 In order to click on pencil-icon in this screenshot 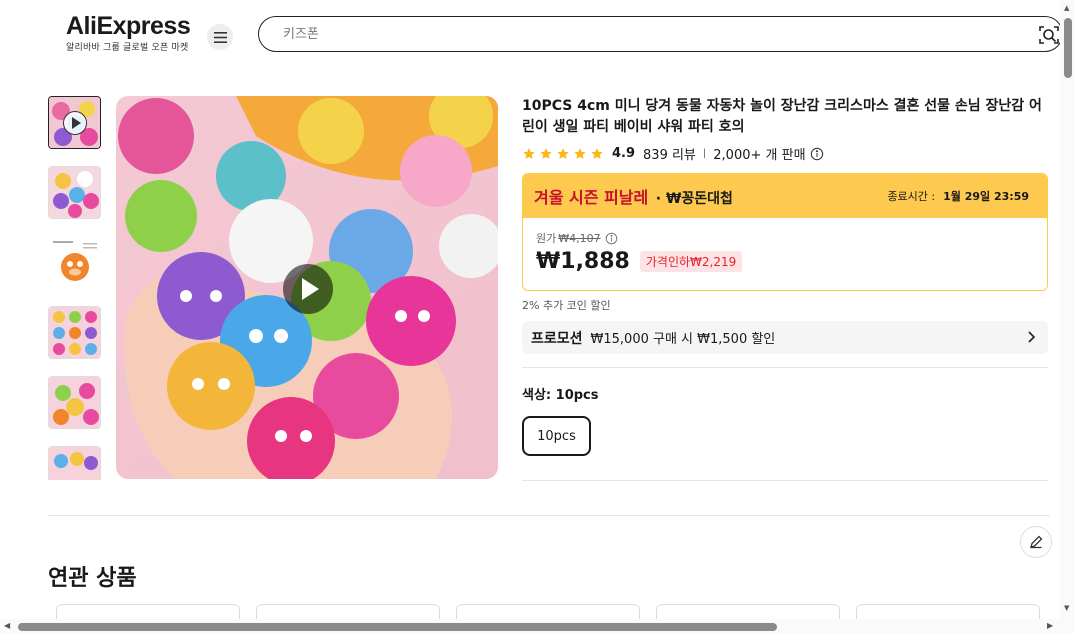, I will do `click(1036, 542)`.